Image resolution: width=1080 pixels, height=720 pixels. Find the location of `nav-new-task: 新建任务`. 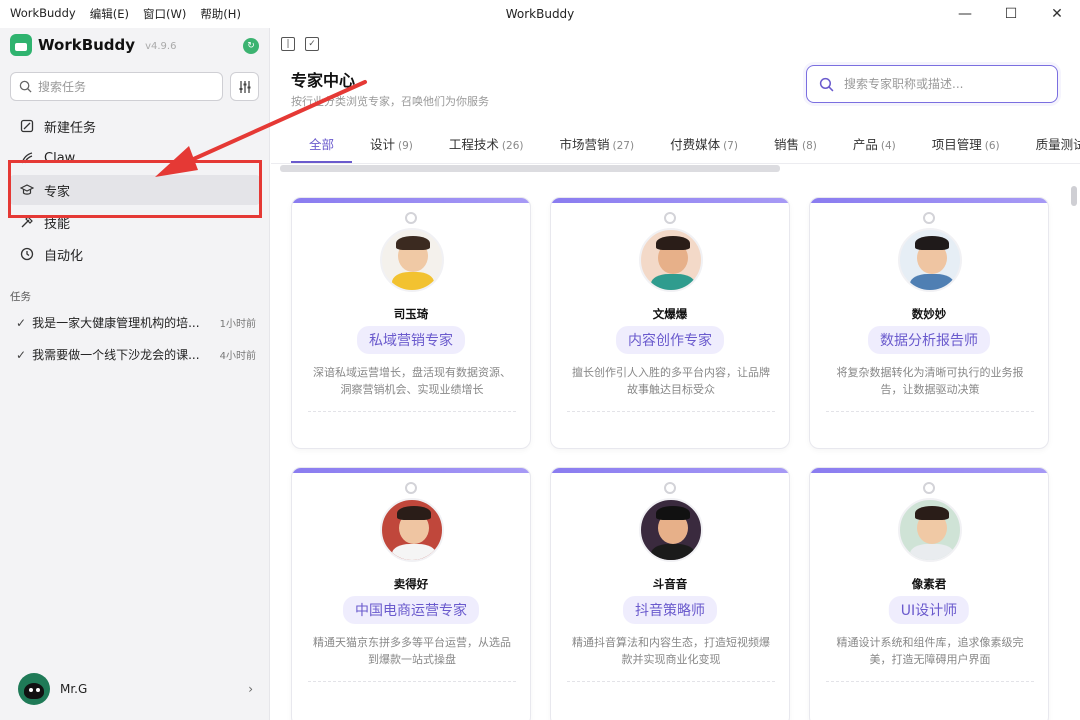

nav-new-task: 新建任务 is located at coordinates (135, 126).